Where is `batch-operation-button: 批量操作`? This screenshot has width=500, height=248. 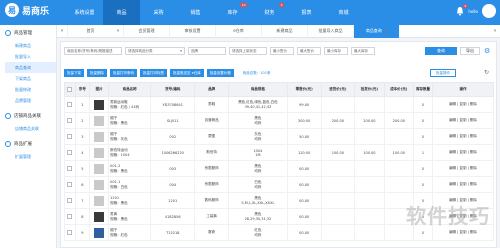
batch-operation-button: 批量操作 is located at coordinates (443, 73).